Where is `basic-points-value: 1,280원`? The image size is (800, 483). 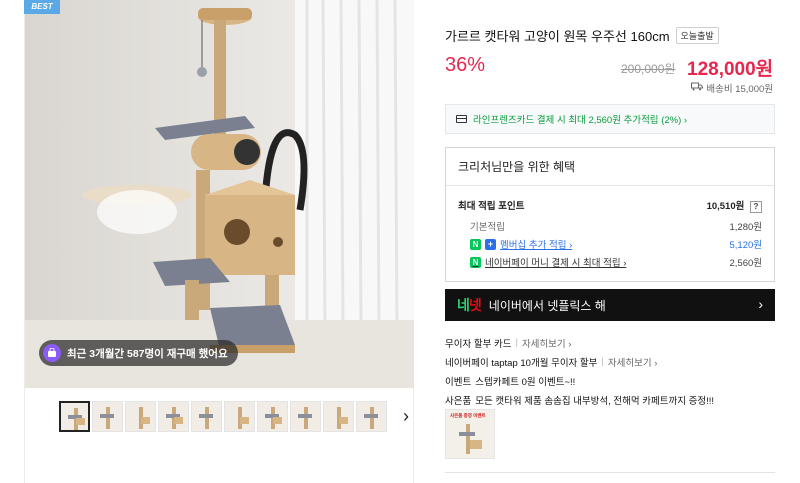
basic-points-value: 1,280원 is located at coordinates (745, 227).